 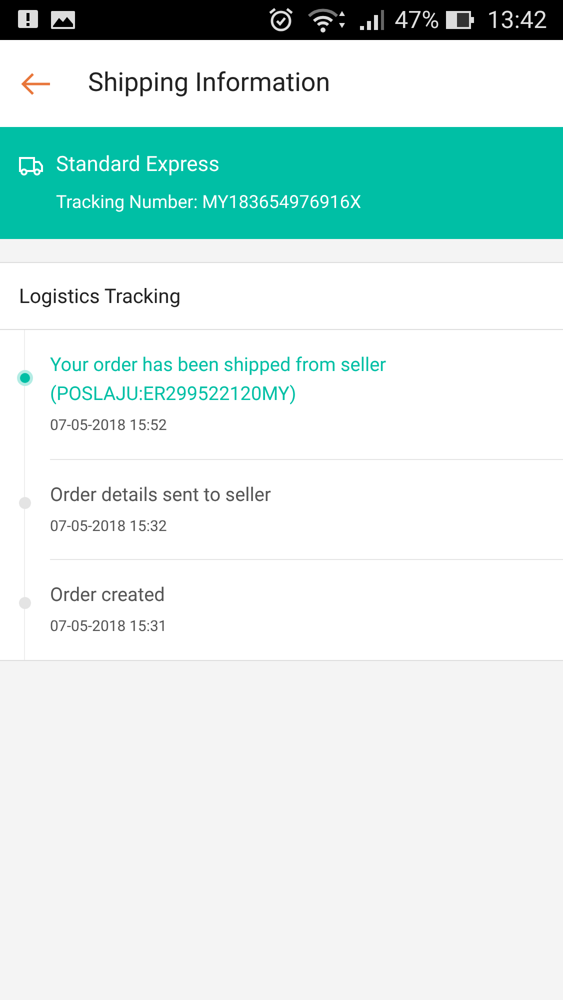 What do you see at coordinates (517, 20) in the screenshot?
I see `clock-time: 13:42` at bounding box center [517, 20].